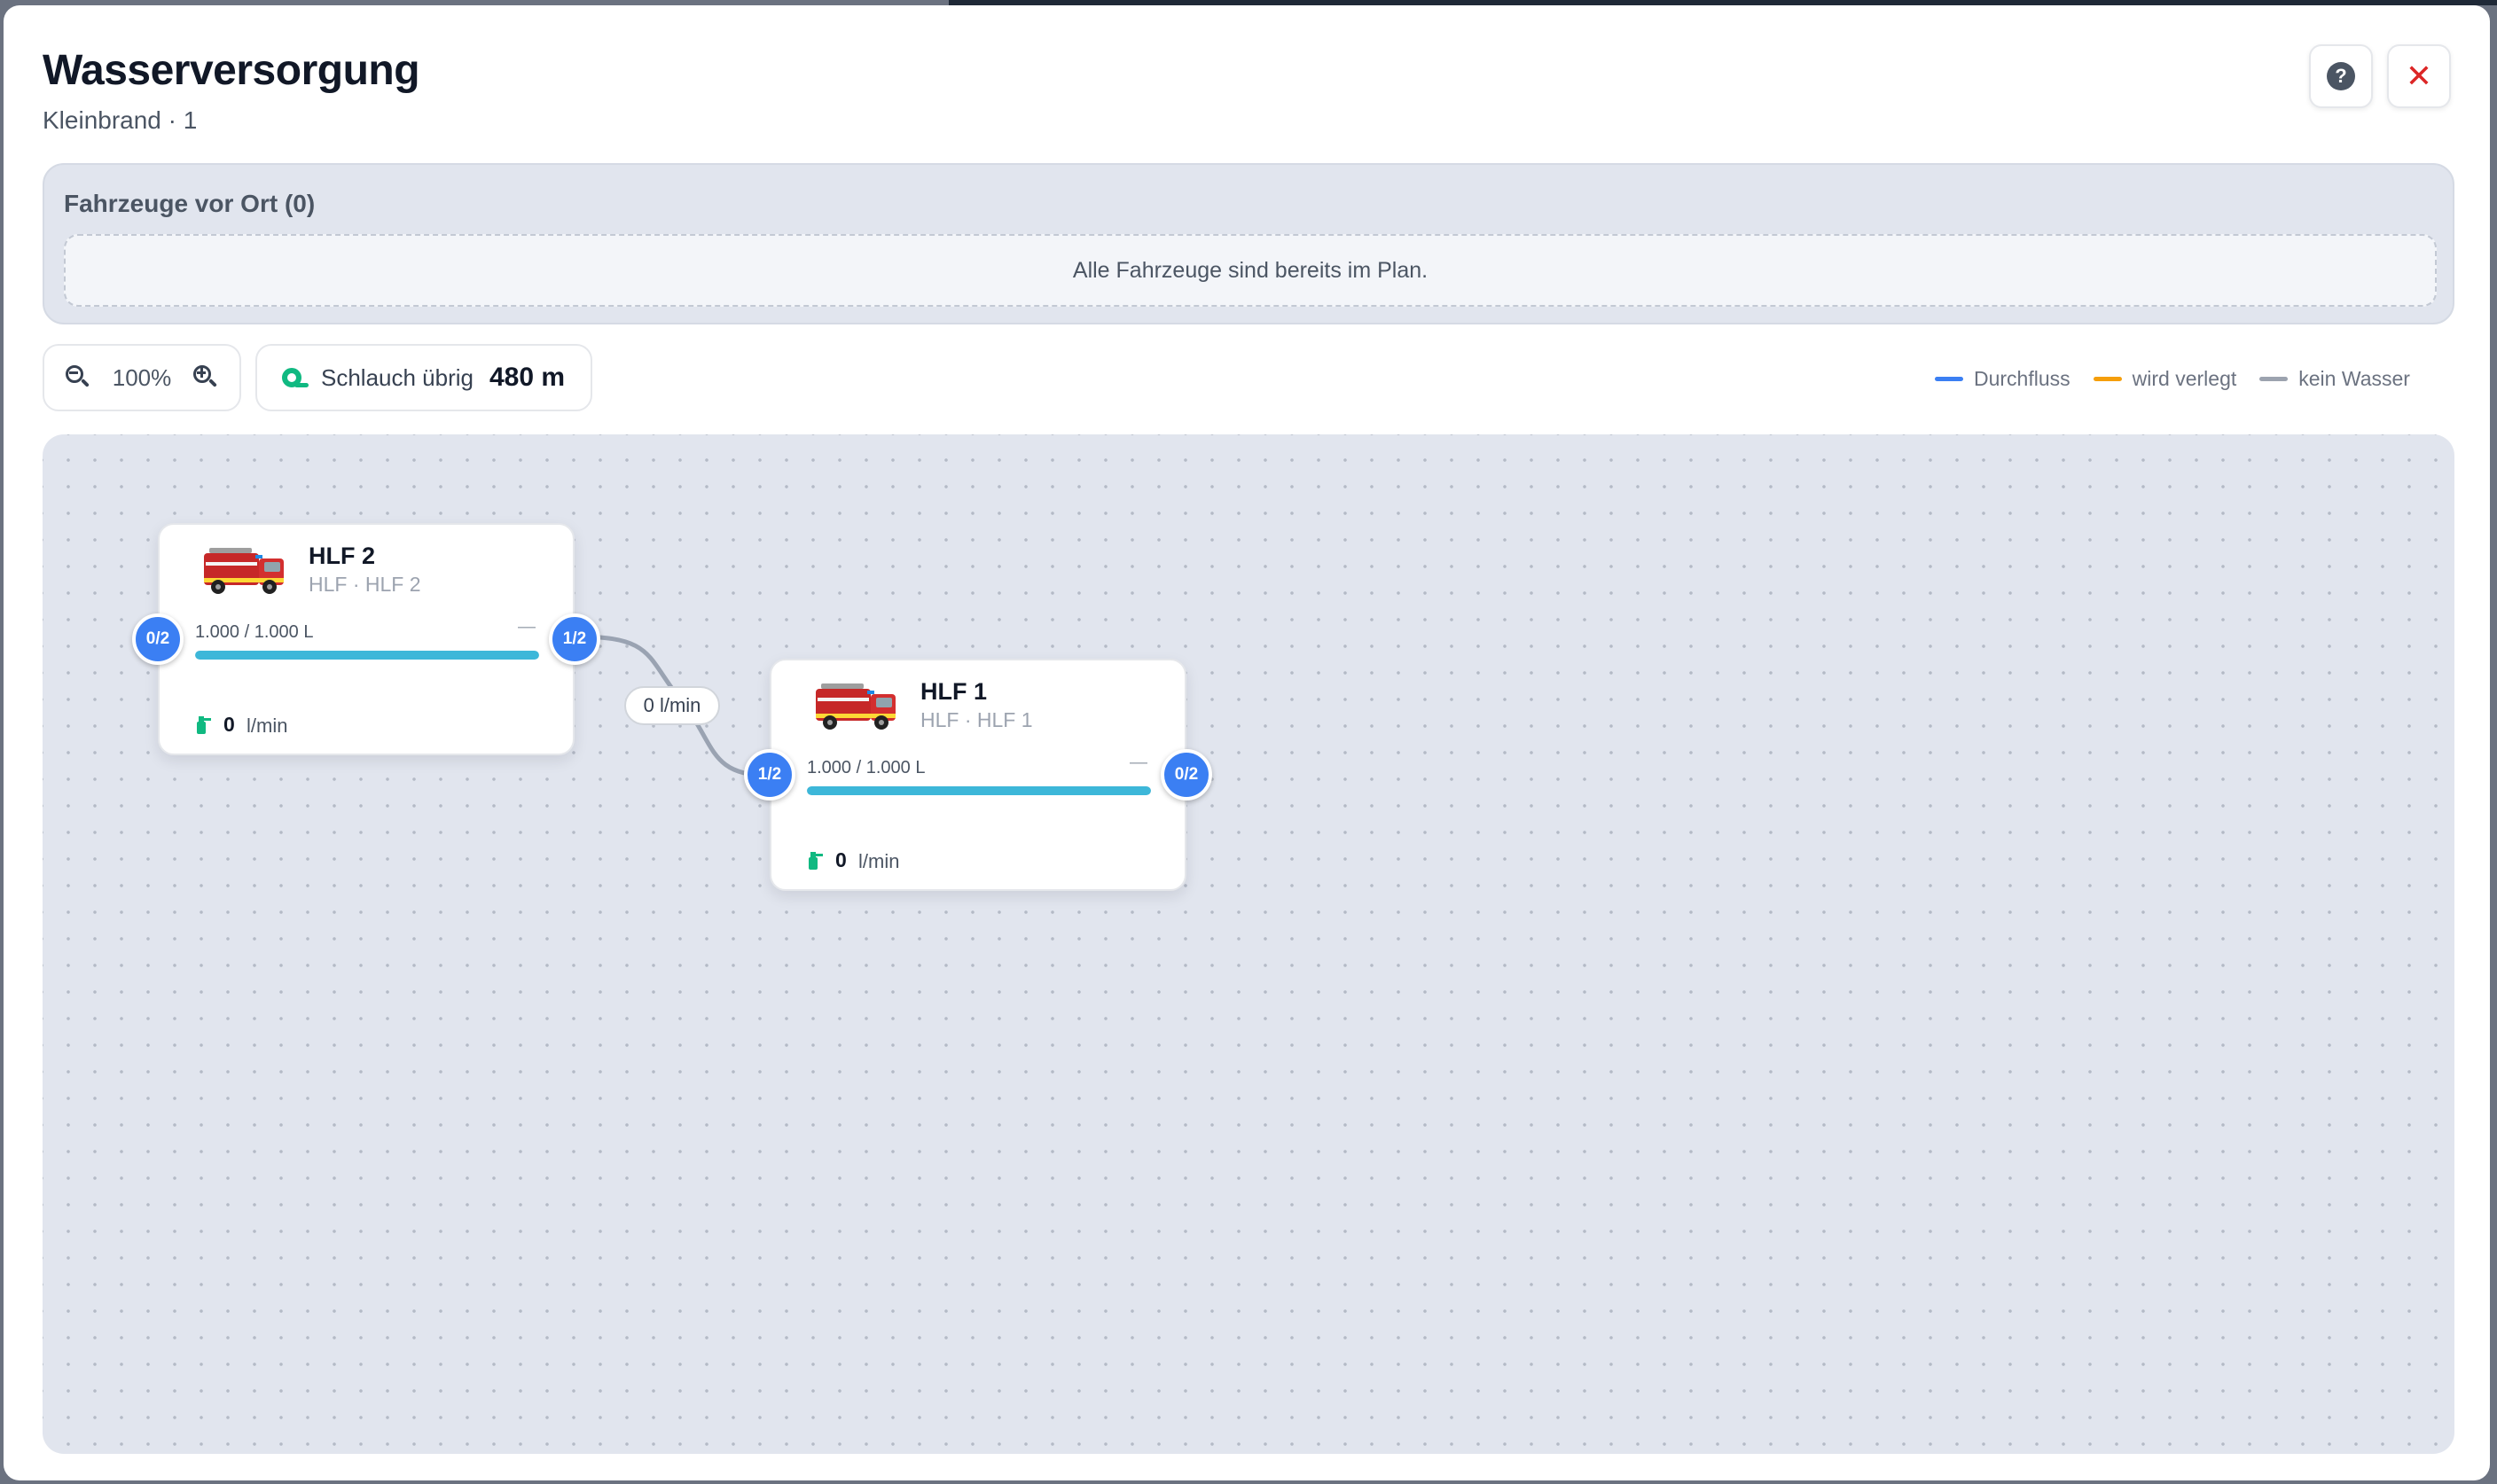  Describe the element at coordinates (231, 70) in the screenshot. I see `dialog-title: Wasserversorgung` at that location.